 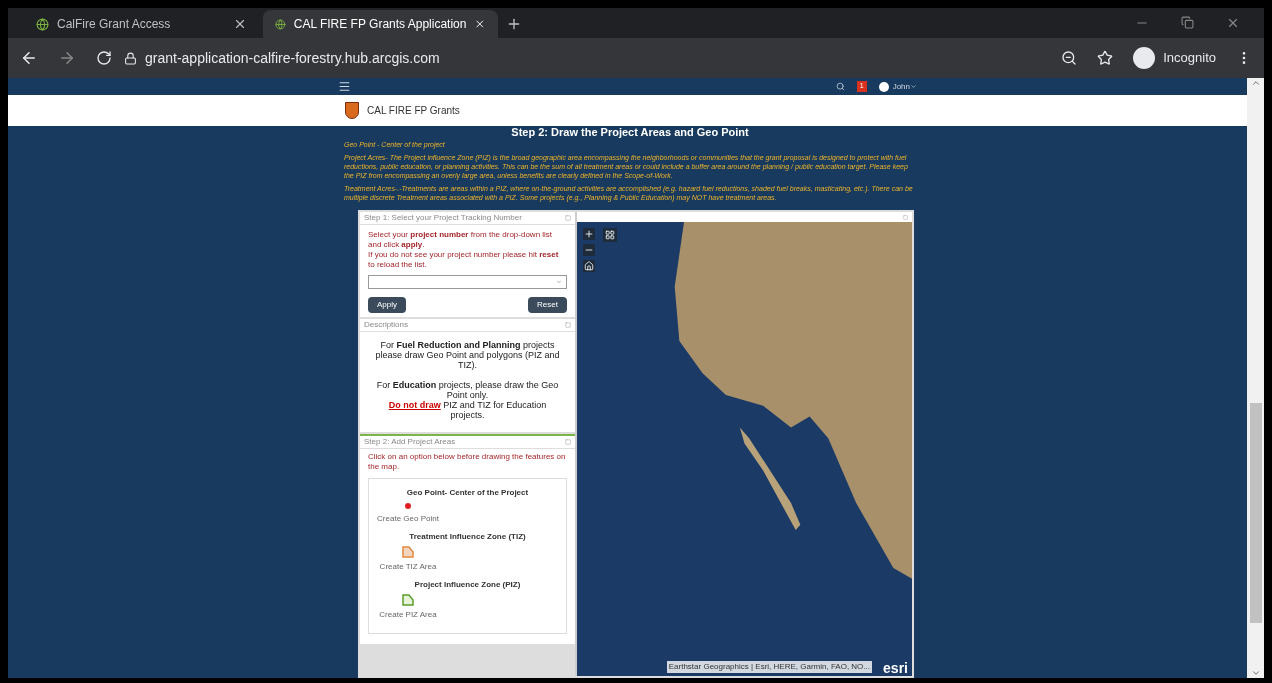 What do you see at coordinates (547, 305) in the screenshot?
I see `action-button: Reset` at bounding box center [547, 305].